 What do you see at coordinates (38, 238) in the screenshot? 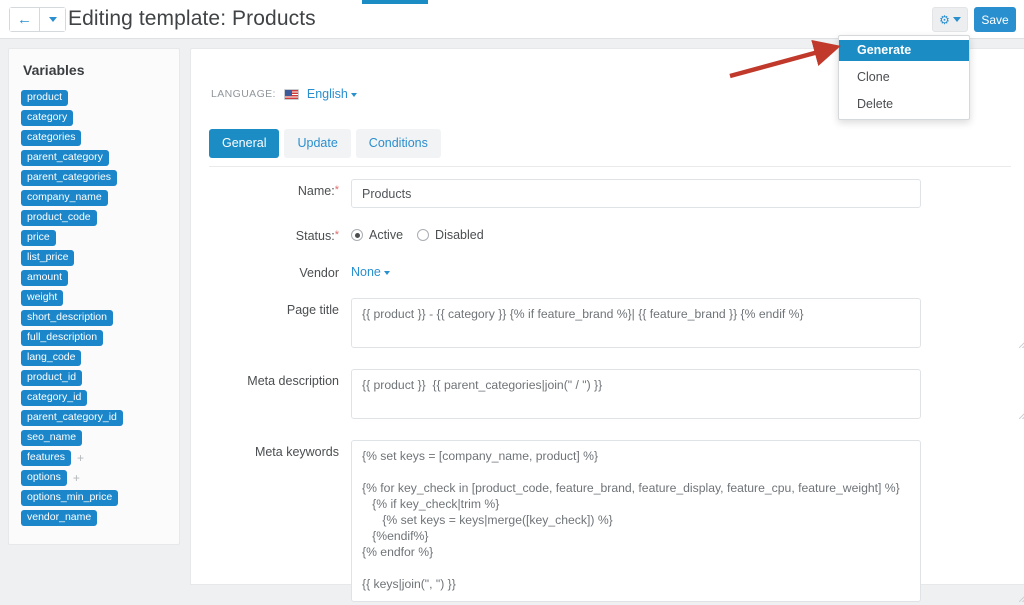
I see `variable-tag-price: price` at bounding box center [38, 238].